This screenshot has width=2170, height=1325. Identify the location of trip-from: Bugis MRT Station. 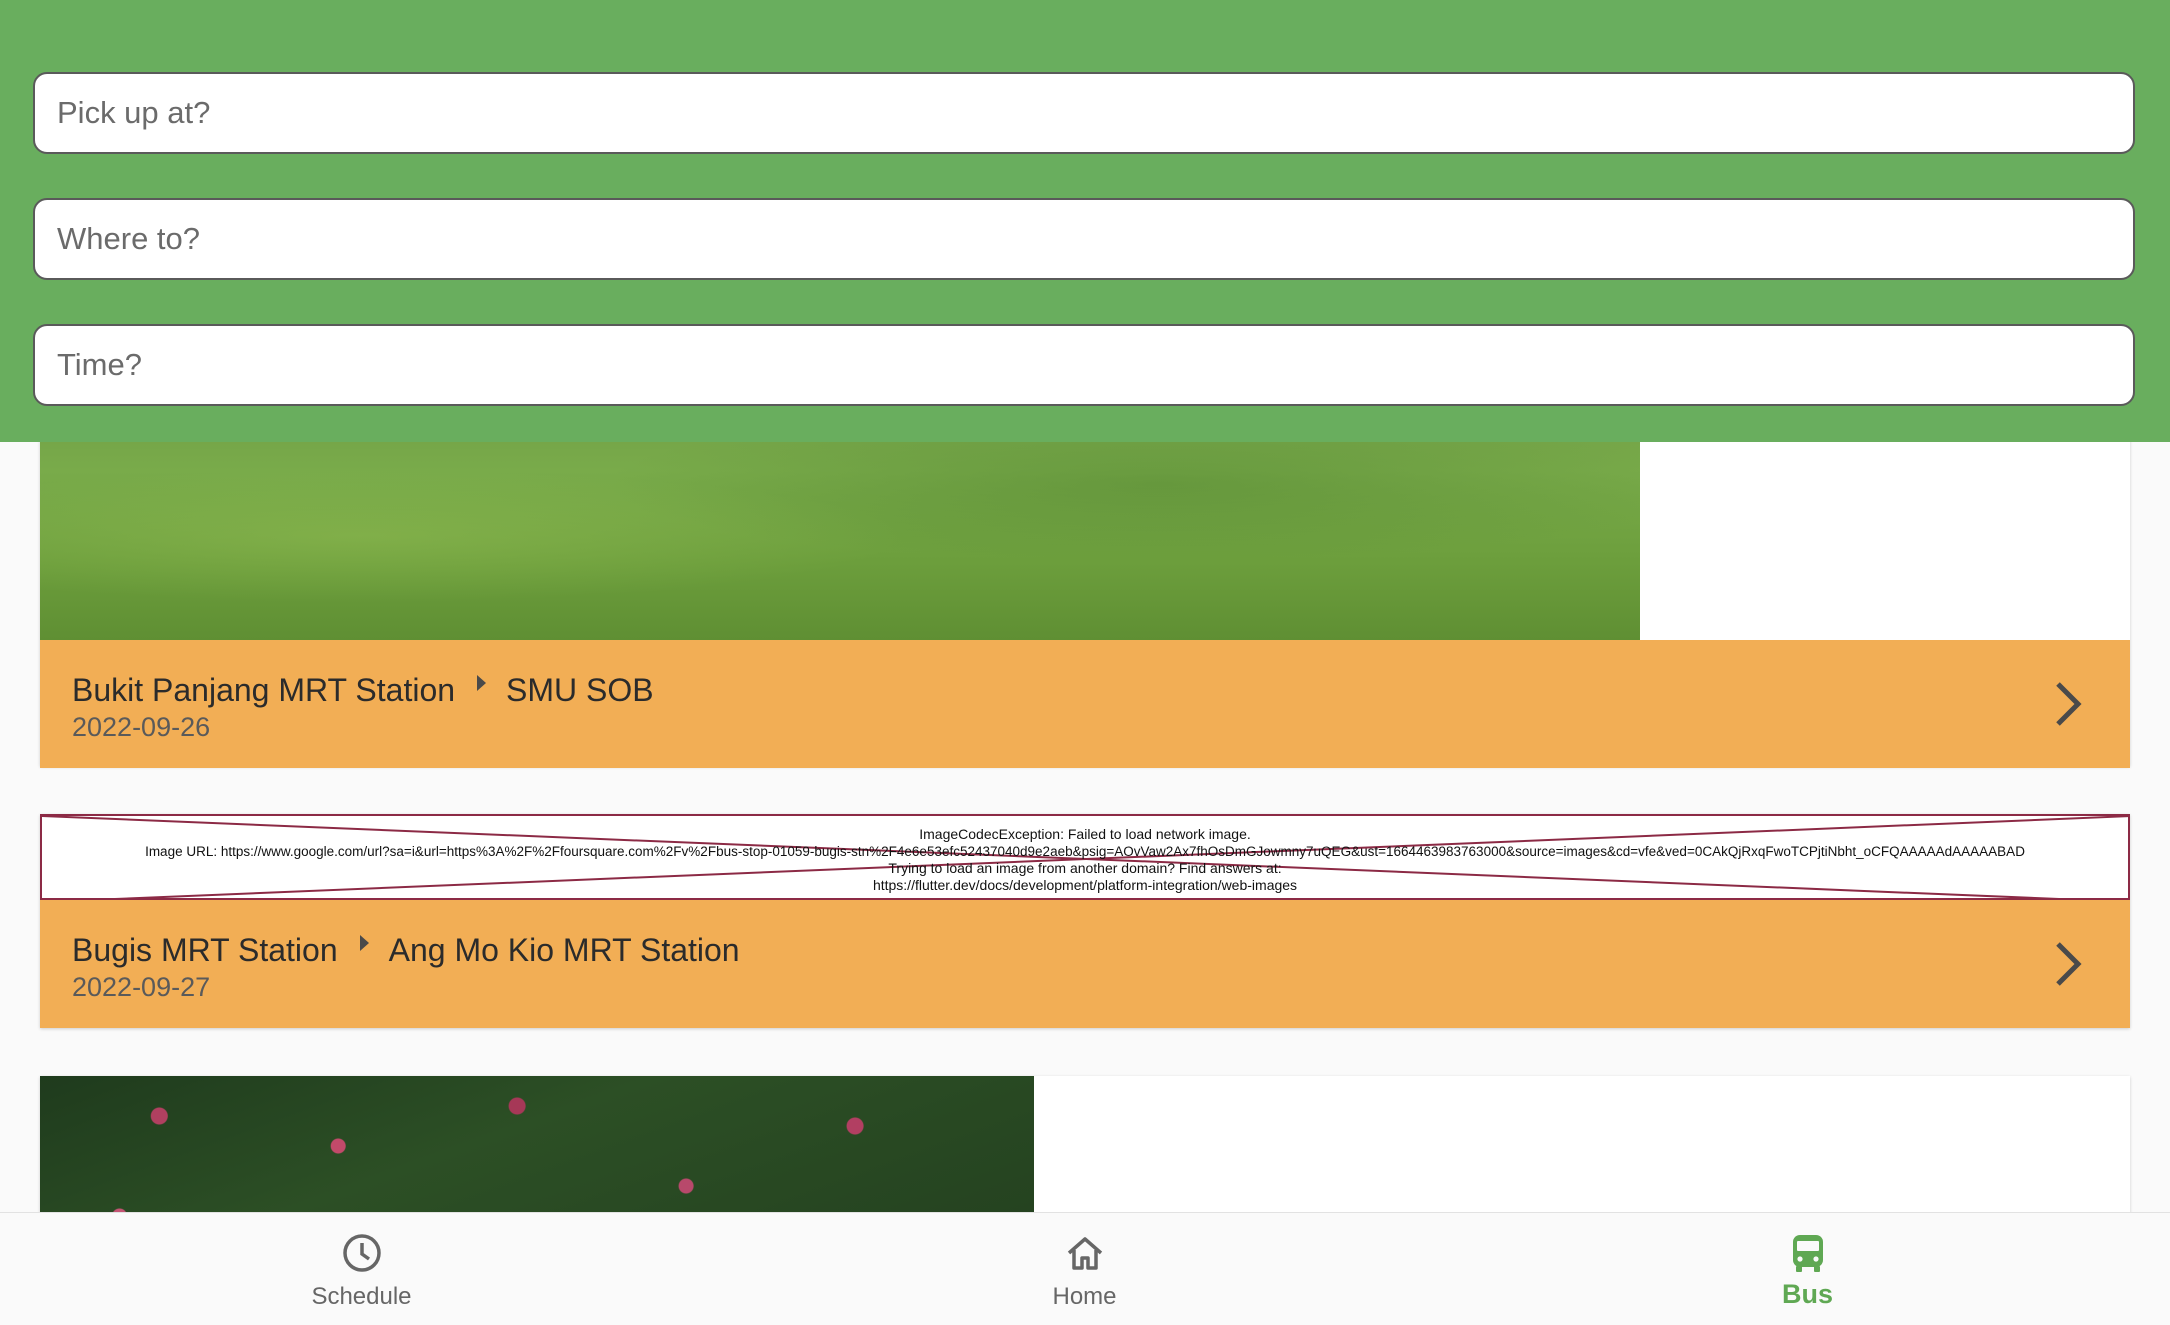
(205, 950).